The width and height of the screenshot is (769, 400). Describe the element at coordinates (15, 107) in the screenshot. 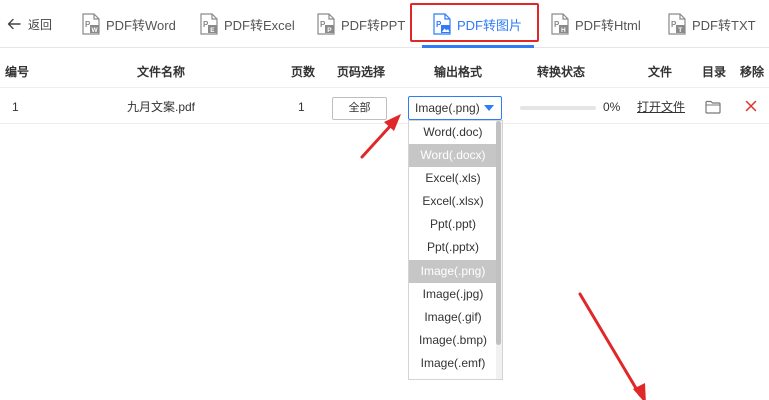

I see `row-index: 1` at that location.